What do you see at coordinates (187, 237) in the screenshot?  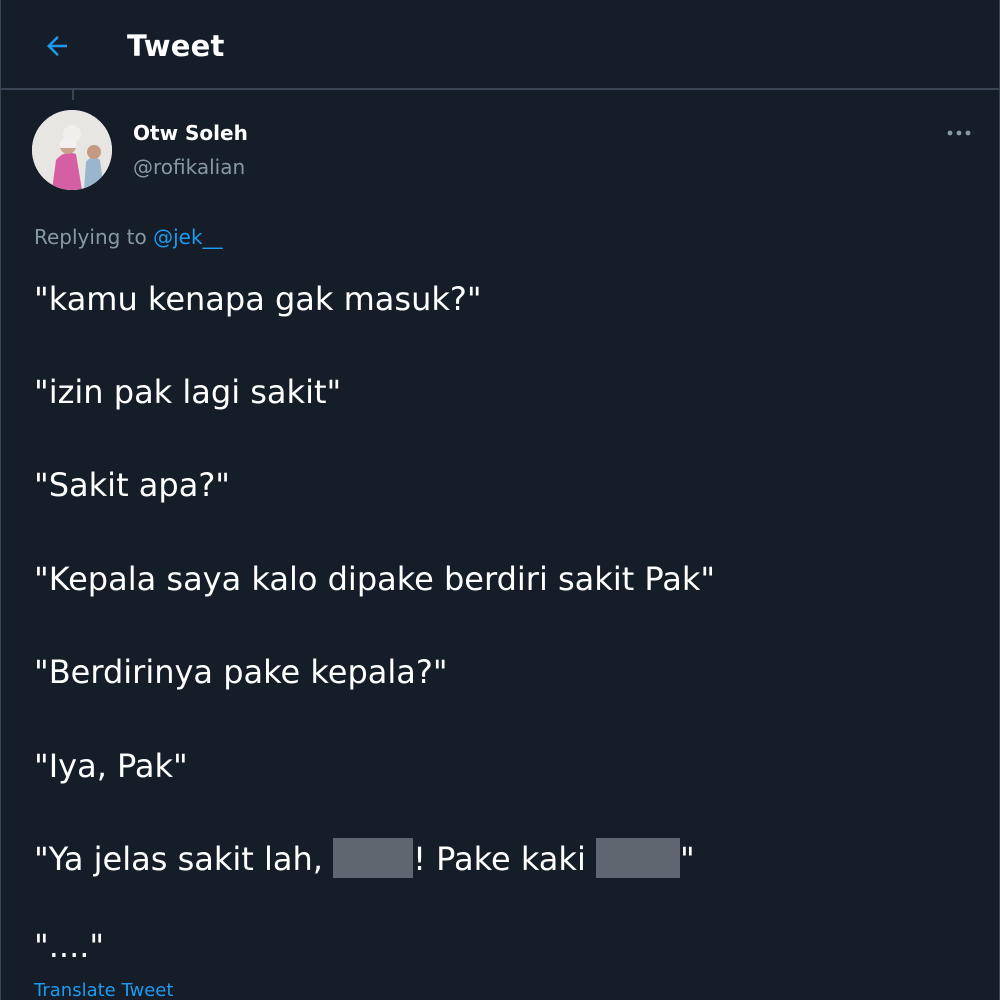 I see `replying-to-handle-link: @jek__` at bounding box center [187, 237].